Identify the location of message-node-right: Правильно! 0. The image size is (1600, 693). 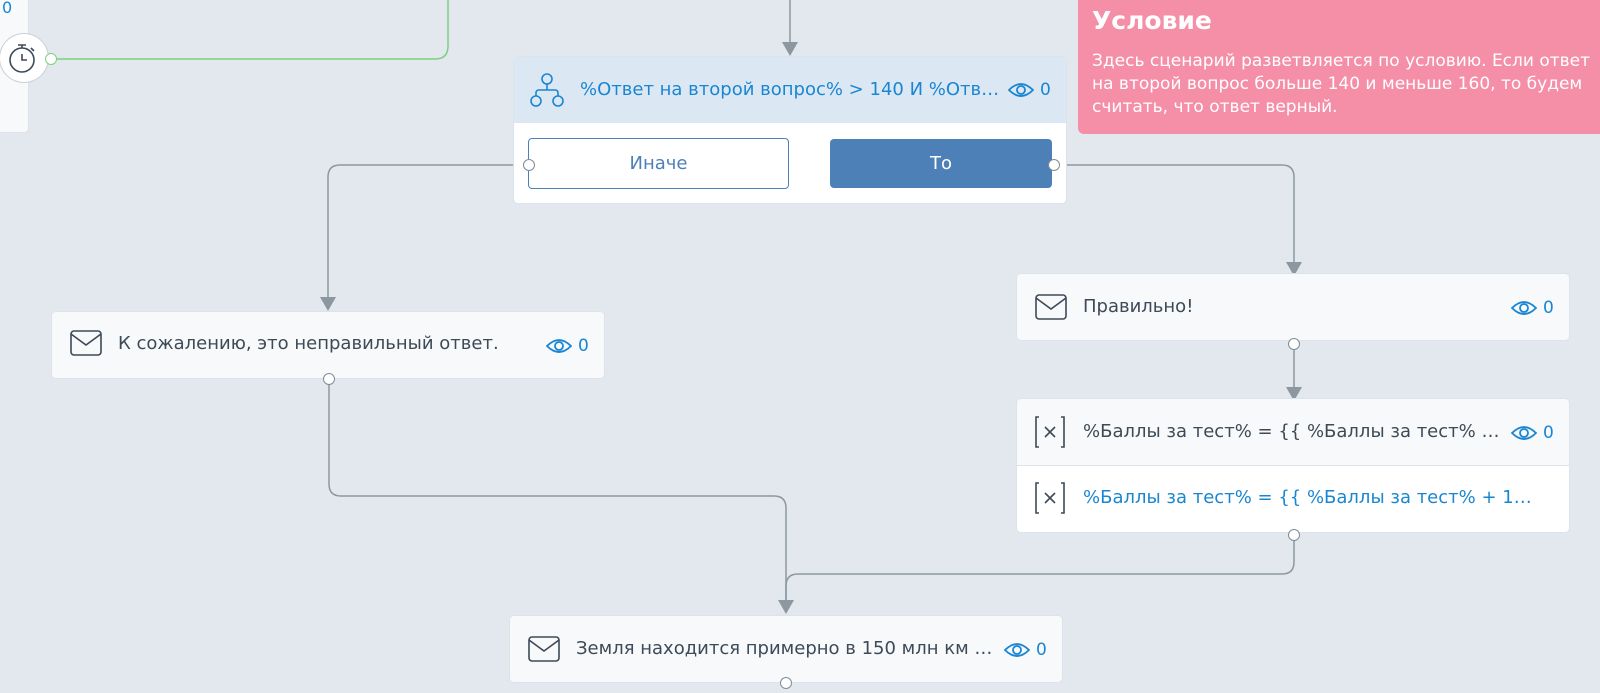
(1293, 307).